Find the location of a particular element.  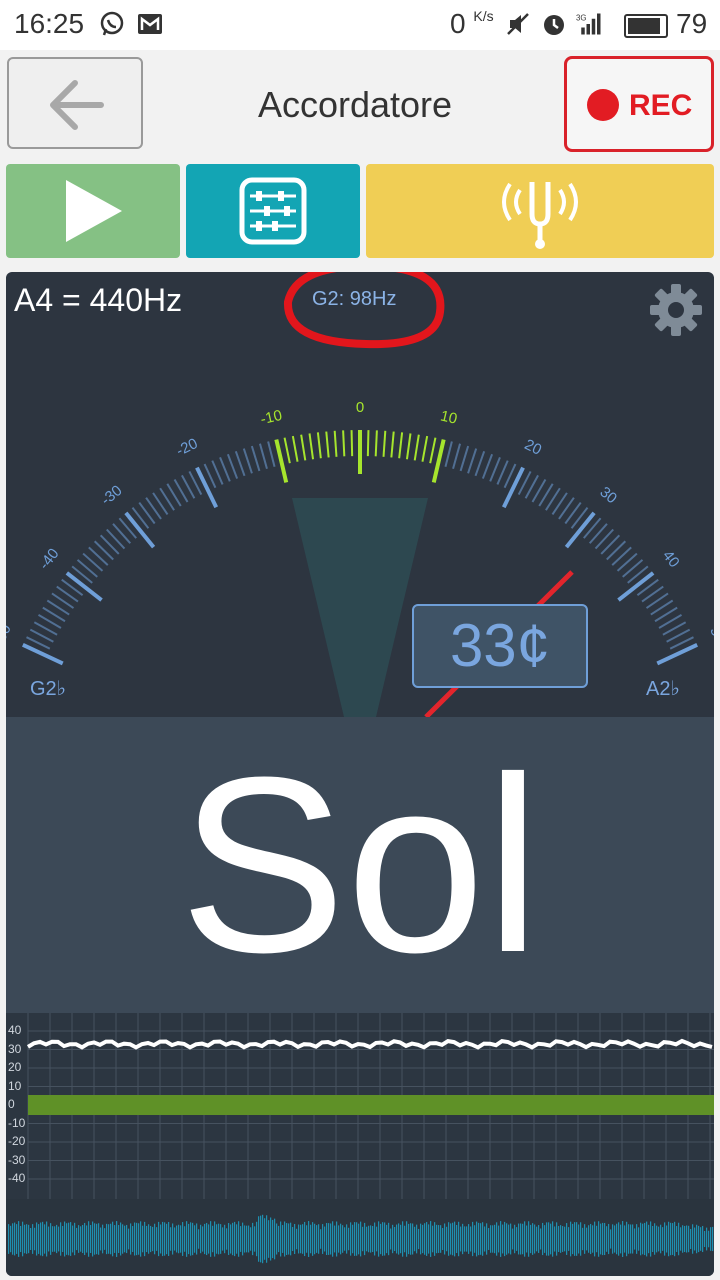

waveform is located at coordinates (360, 1237).